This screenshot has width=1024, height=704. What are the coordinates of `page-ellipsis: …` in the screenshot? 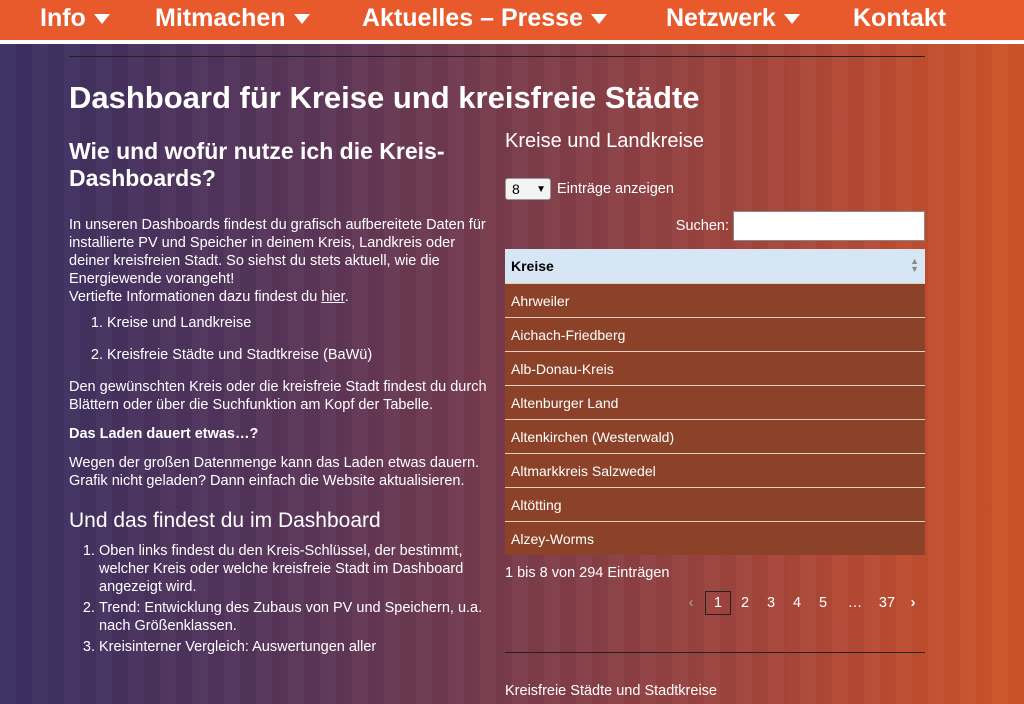 It's located at (855, 603).